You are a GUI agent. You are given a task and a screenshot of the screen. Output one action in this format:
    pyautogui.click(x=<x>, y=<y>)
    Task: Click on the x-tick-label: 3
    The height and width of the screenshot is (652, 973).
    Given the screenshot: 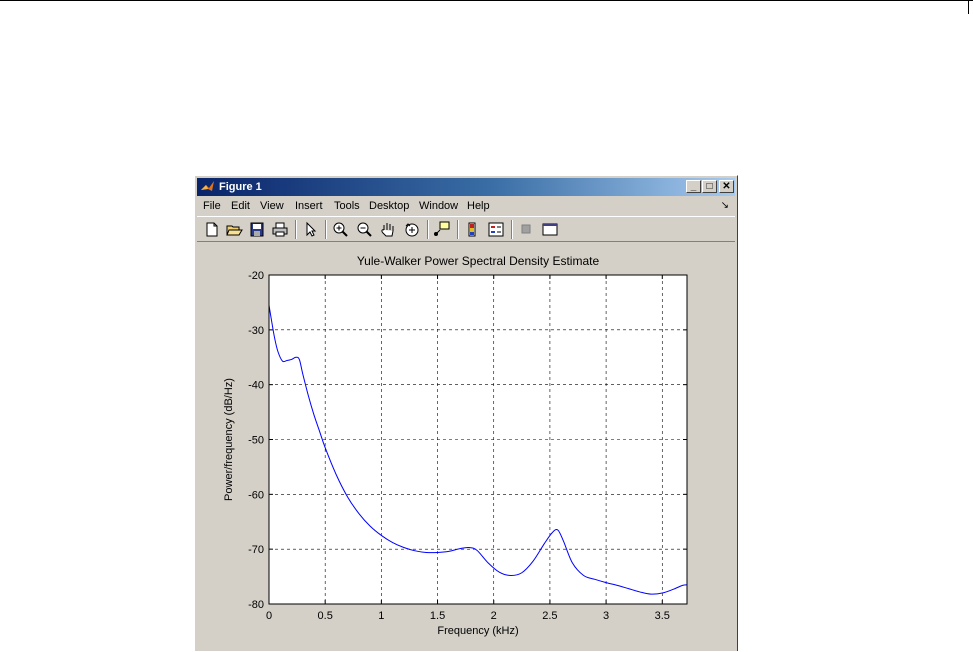 What is the action you would take?
    pyautogui.click(x=606, y=616)
    